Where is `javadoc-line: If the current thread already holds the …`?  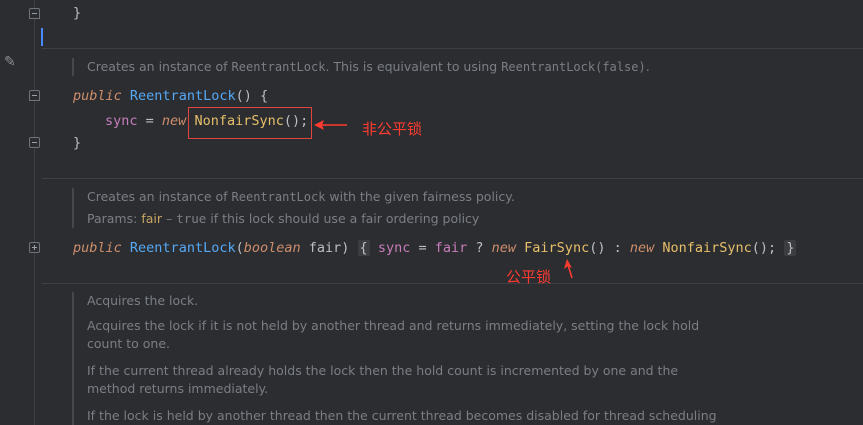 javadoc-line: If the current thread already holds the … is located at coordinates (383, 370).